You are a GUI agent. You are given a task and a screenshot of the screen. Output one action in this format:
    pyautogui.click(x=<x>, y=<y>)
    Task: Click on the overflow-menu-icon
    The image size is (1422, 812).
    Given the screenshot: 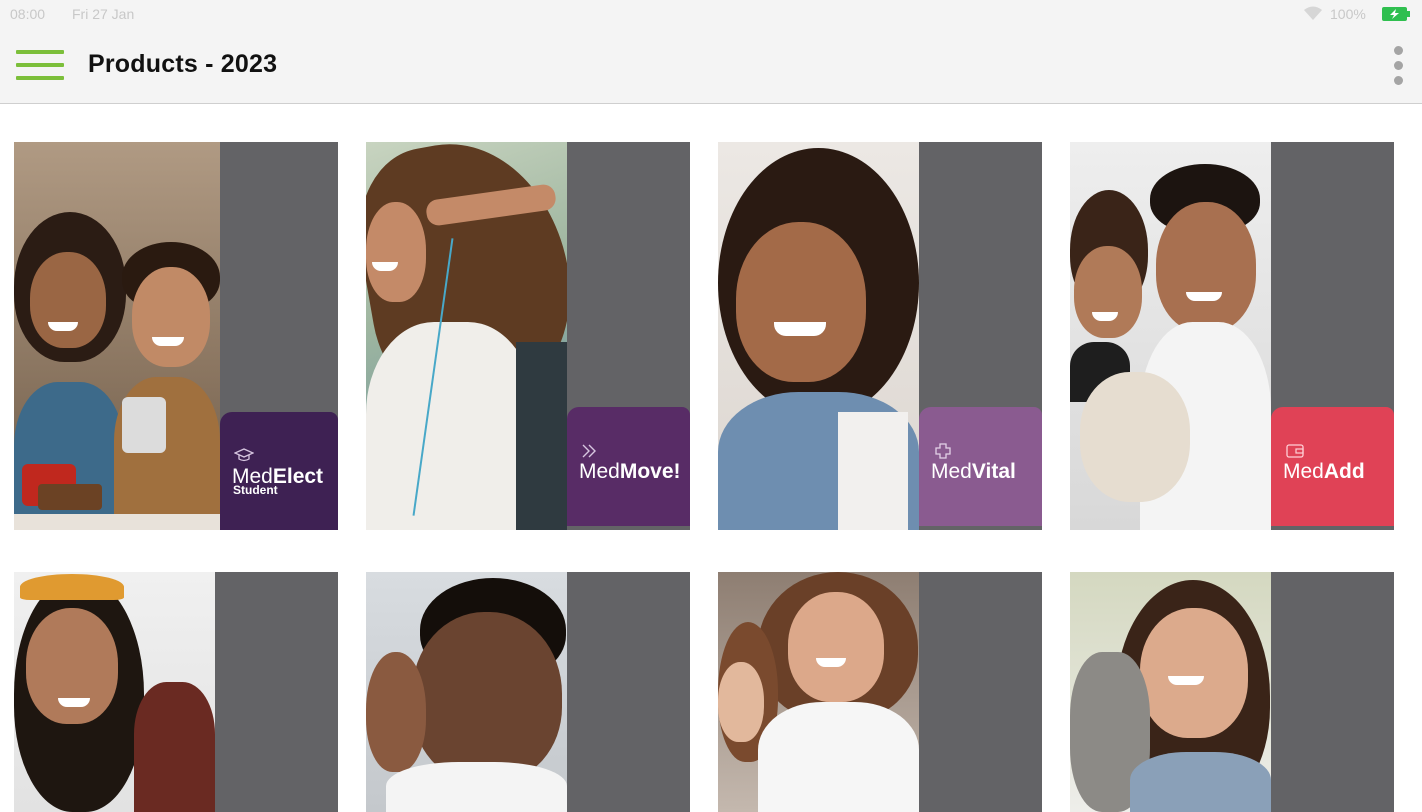 What is the action you would take?
    pyautogui.click(x=1398, y=66)
    